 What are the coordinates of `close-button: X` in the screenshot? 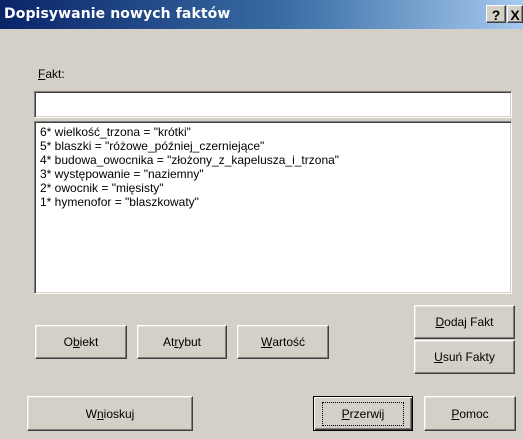 It's located at (515, 14).